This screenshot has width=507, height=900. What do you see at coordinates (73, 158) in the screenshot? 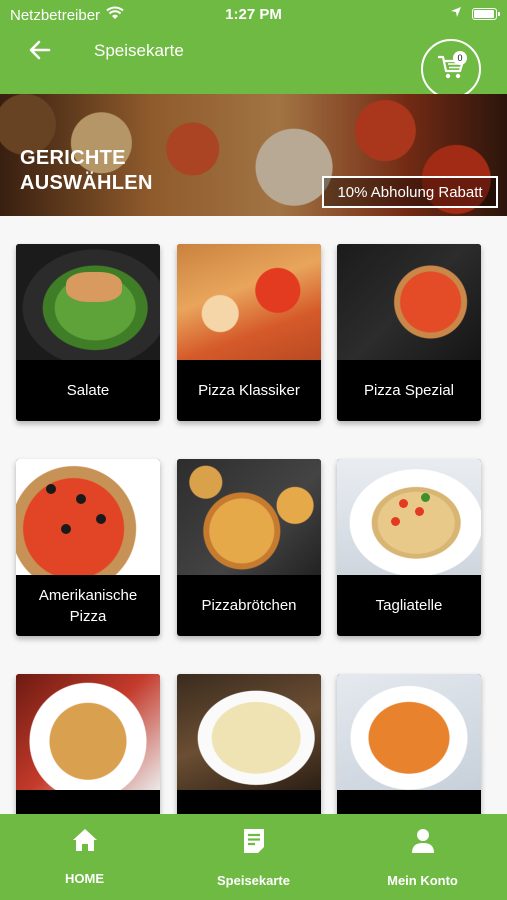
I see `banner-title-line1: GERICHTE` at bounding box center [73, 158].